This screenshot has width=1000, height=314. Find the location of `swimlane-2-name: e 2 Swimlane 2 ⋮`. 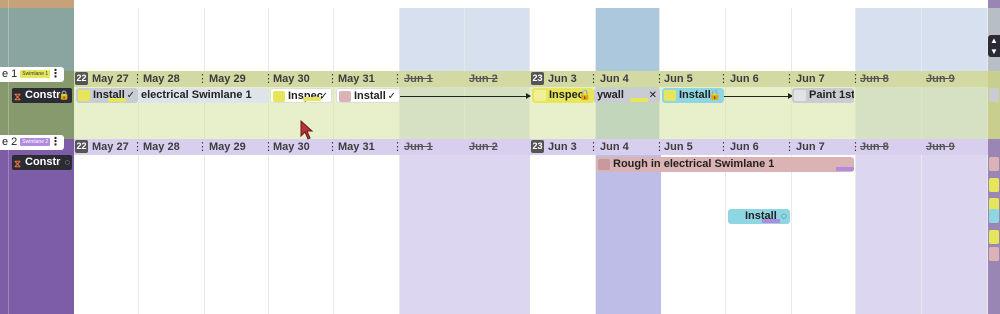

swimlane-2-name: e 2 Swimlane 2 ⋮ is located at coordinates (32, 142).